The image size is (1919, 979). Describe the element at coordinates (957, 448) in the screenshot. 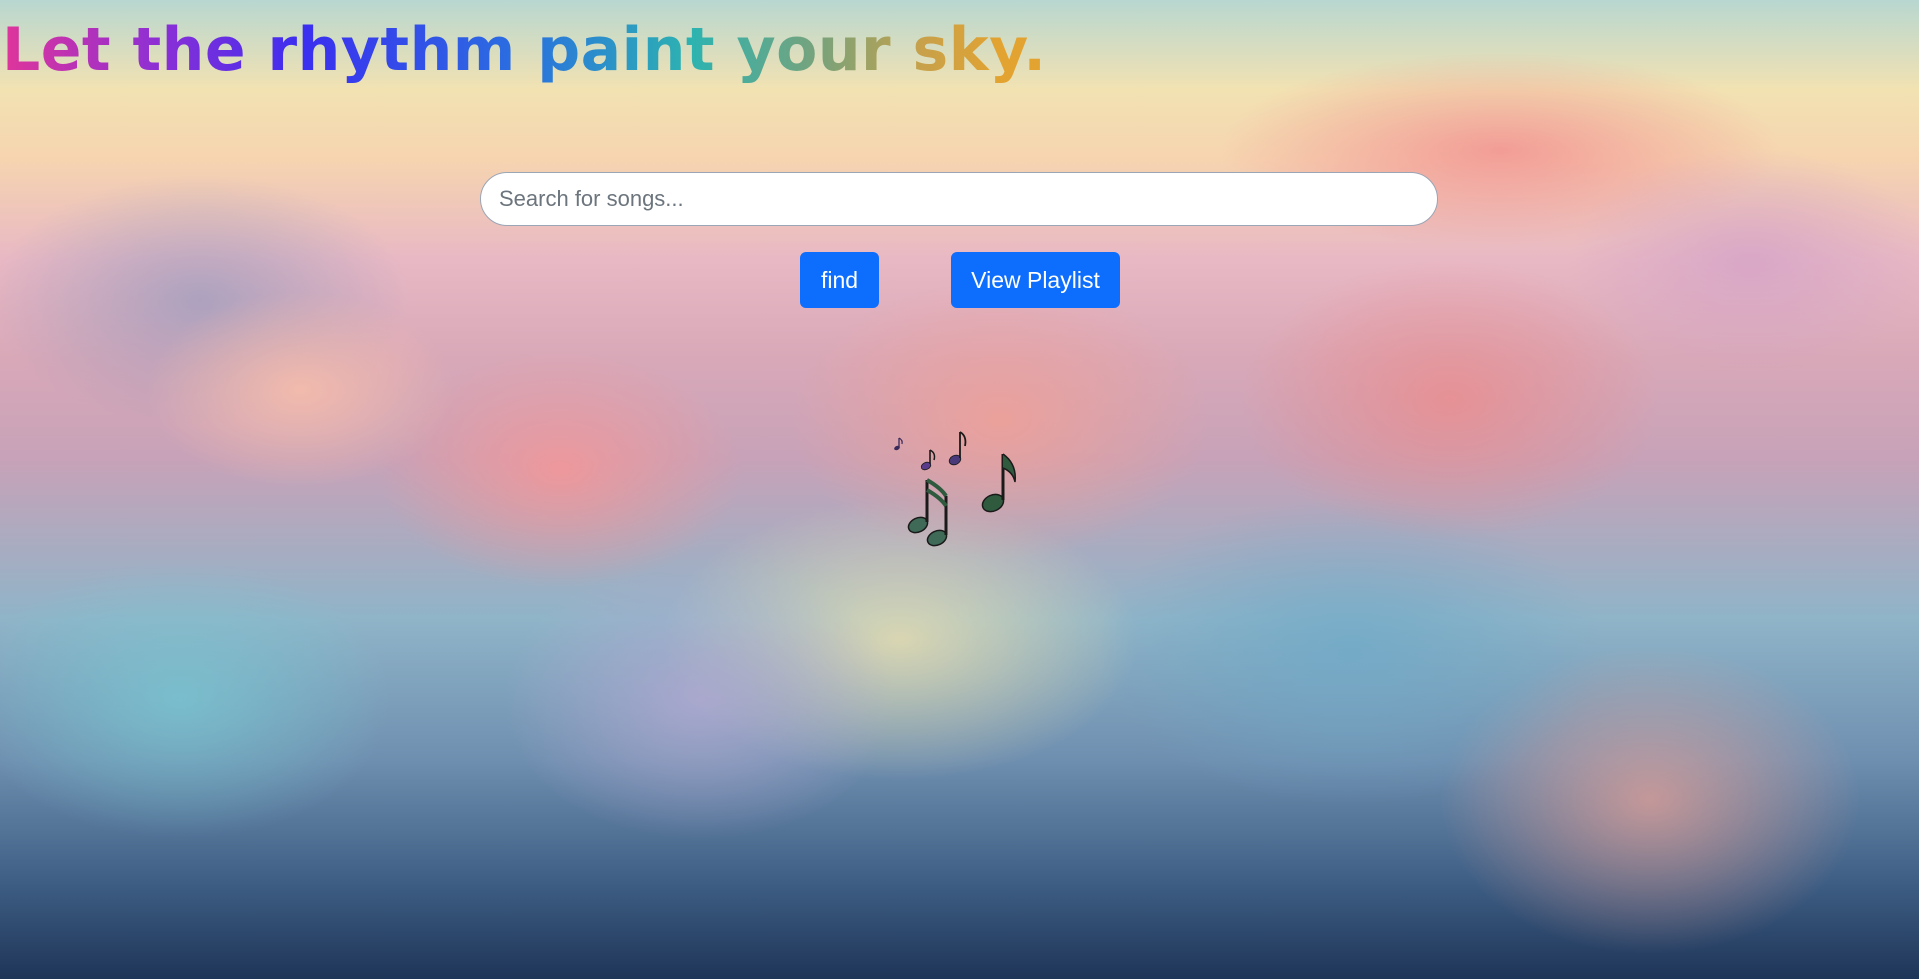

I see `small-note-icon` at that location.